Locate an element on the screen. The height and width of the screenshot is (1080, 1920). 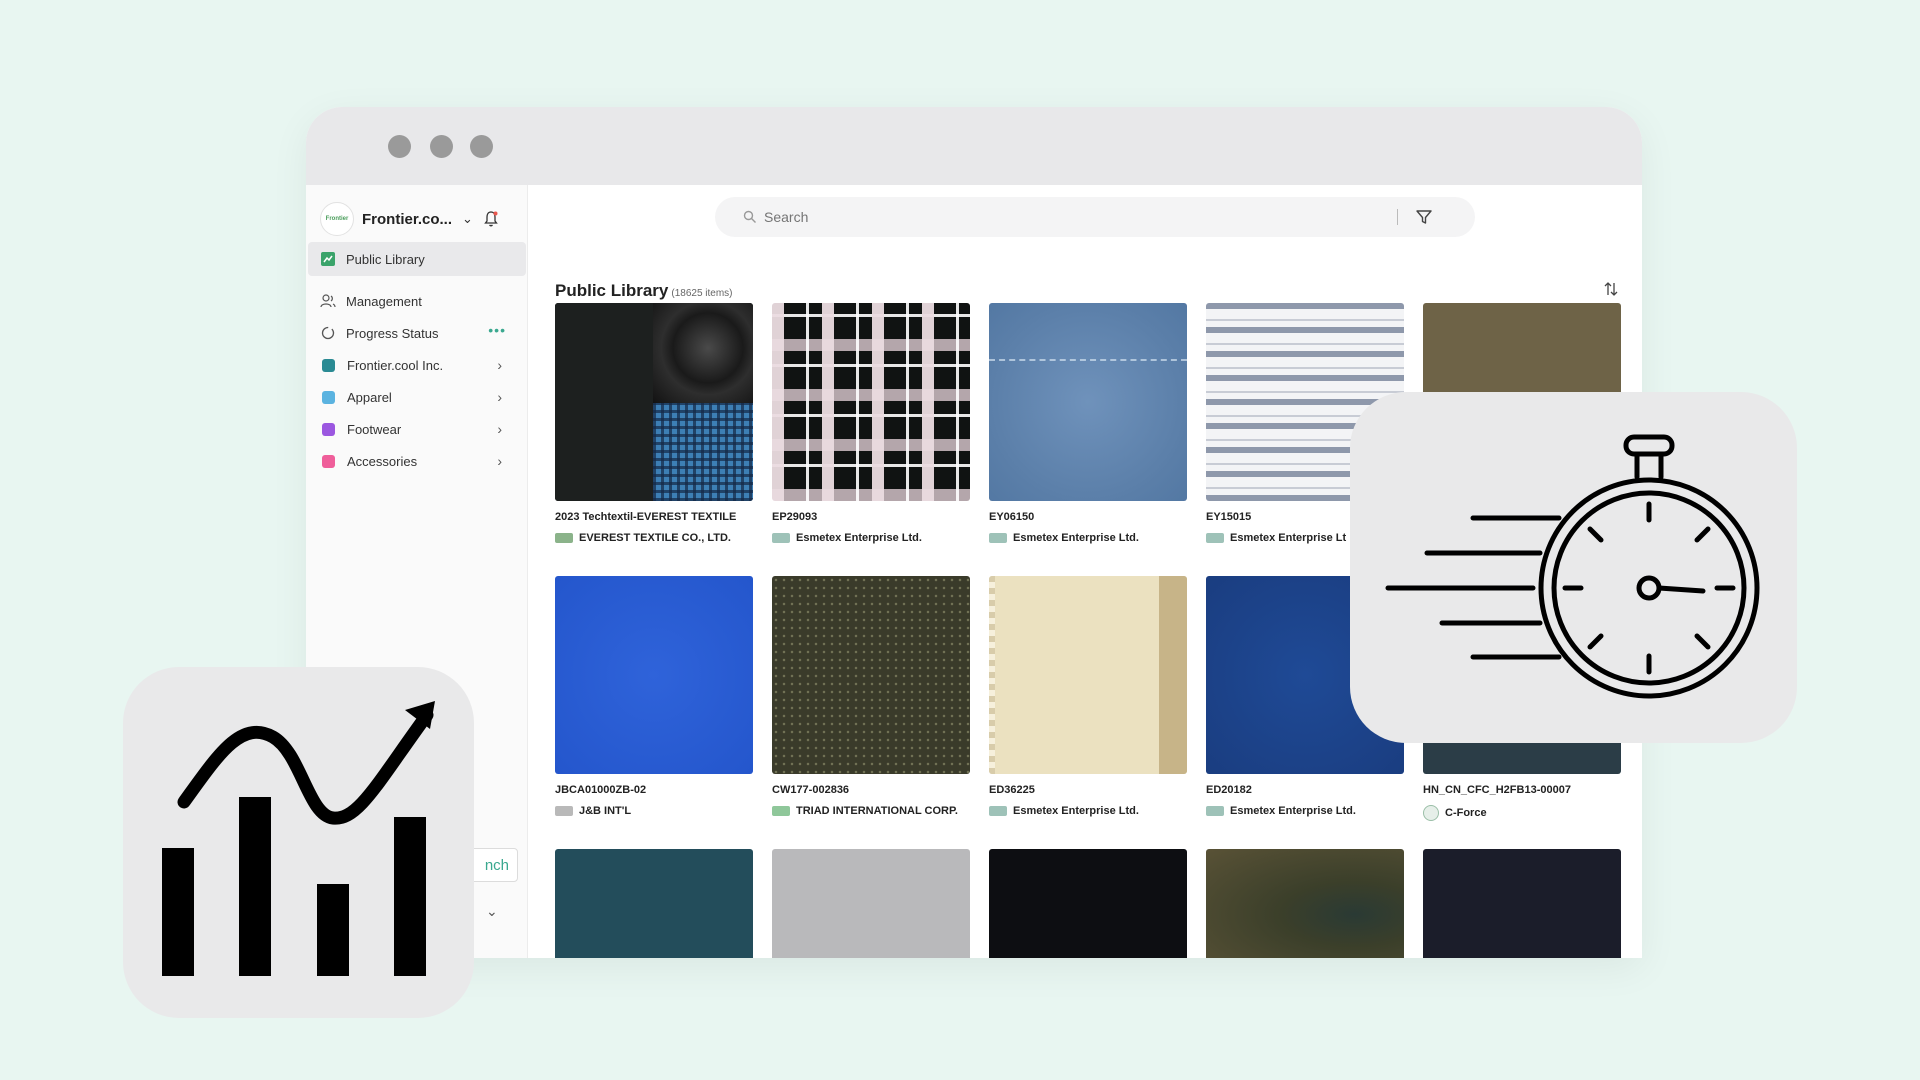
stopwatch-tile is located at coordinates (1573, 567).